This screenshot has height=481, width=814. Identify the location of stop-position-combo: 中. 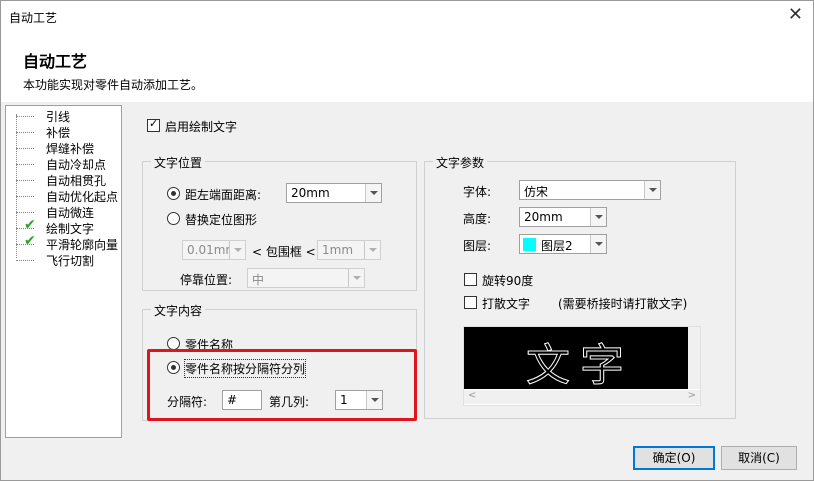
(306, 278).